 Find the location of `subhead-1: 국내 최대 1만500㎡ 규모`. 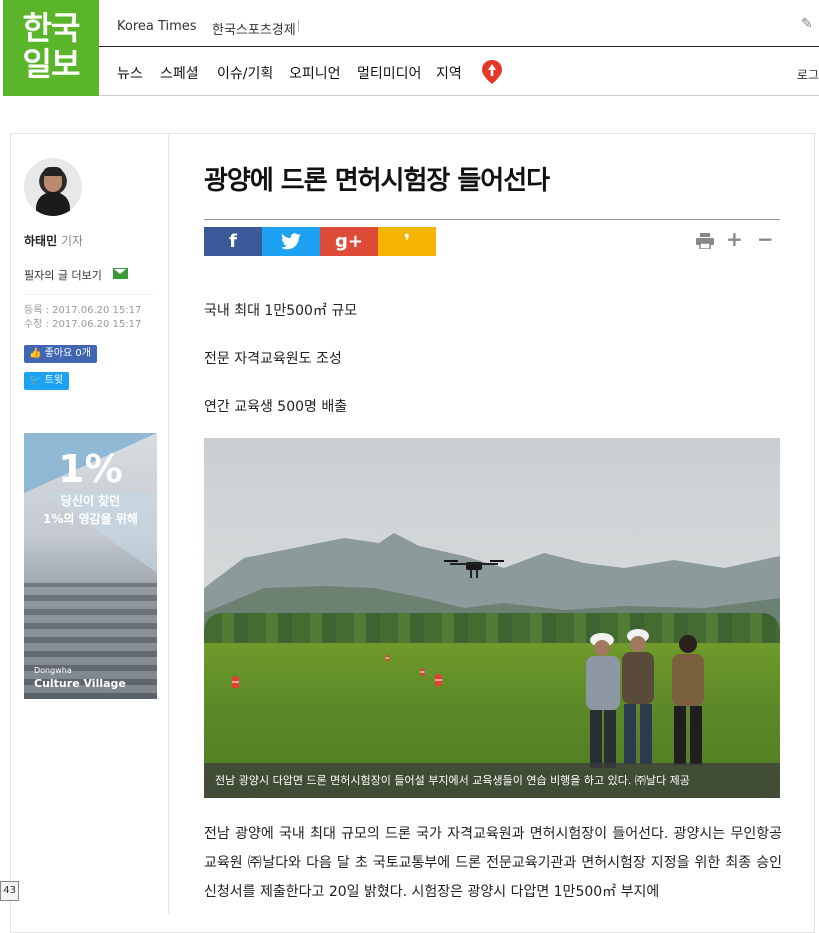

subhead-1: 국내 최대 1만500㎡ 규모 is located at coordinates (281, 311).